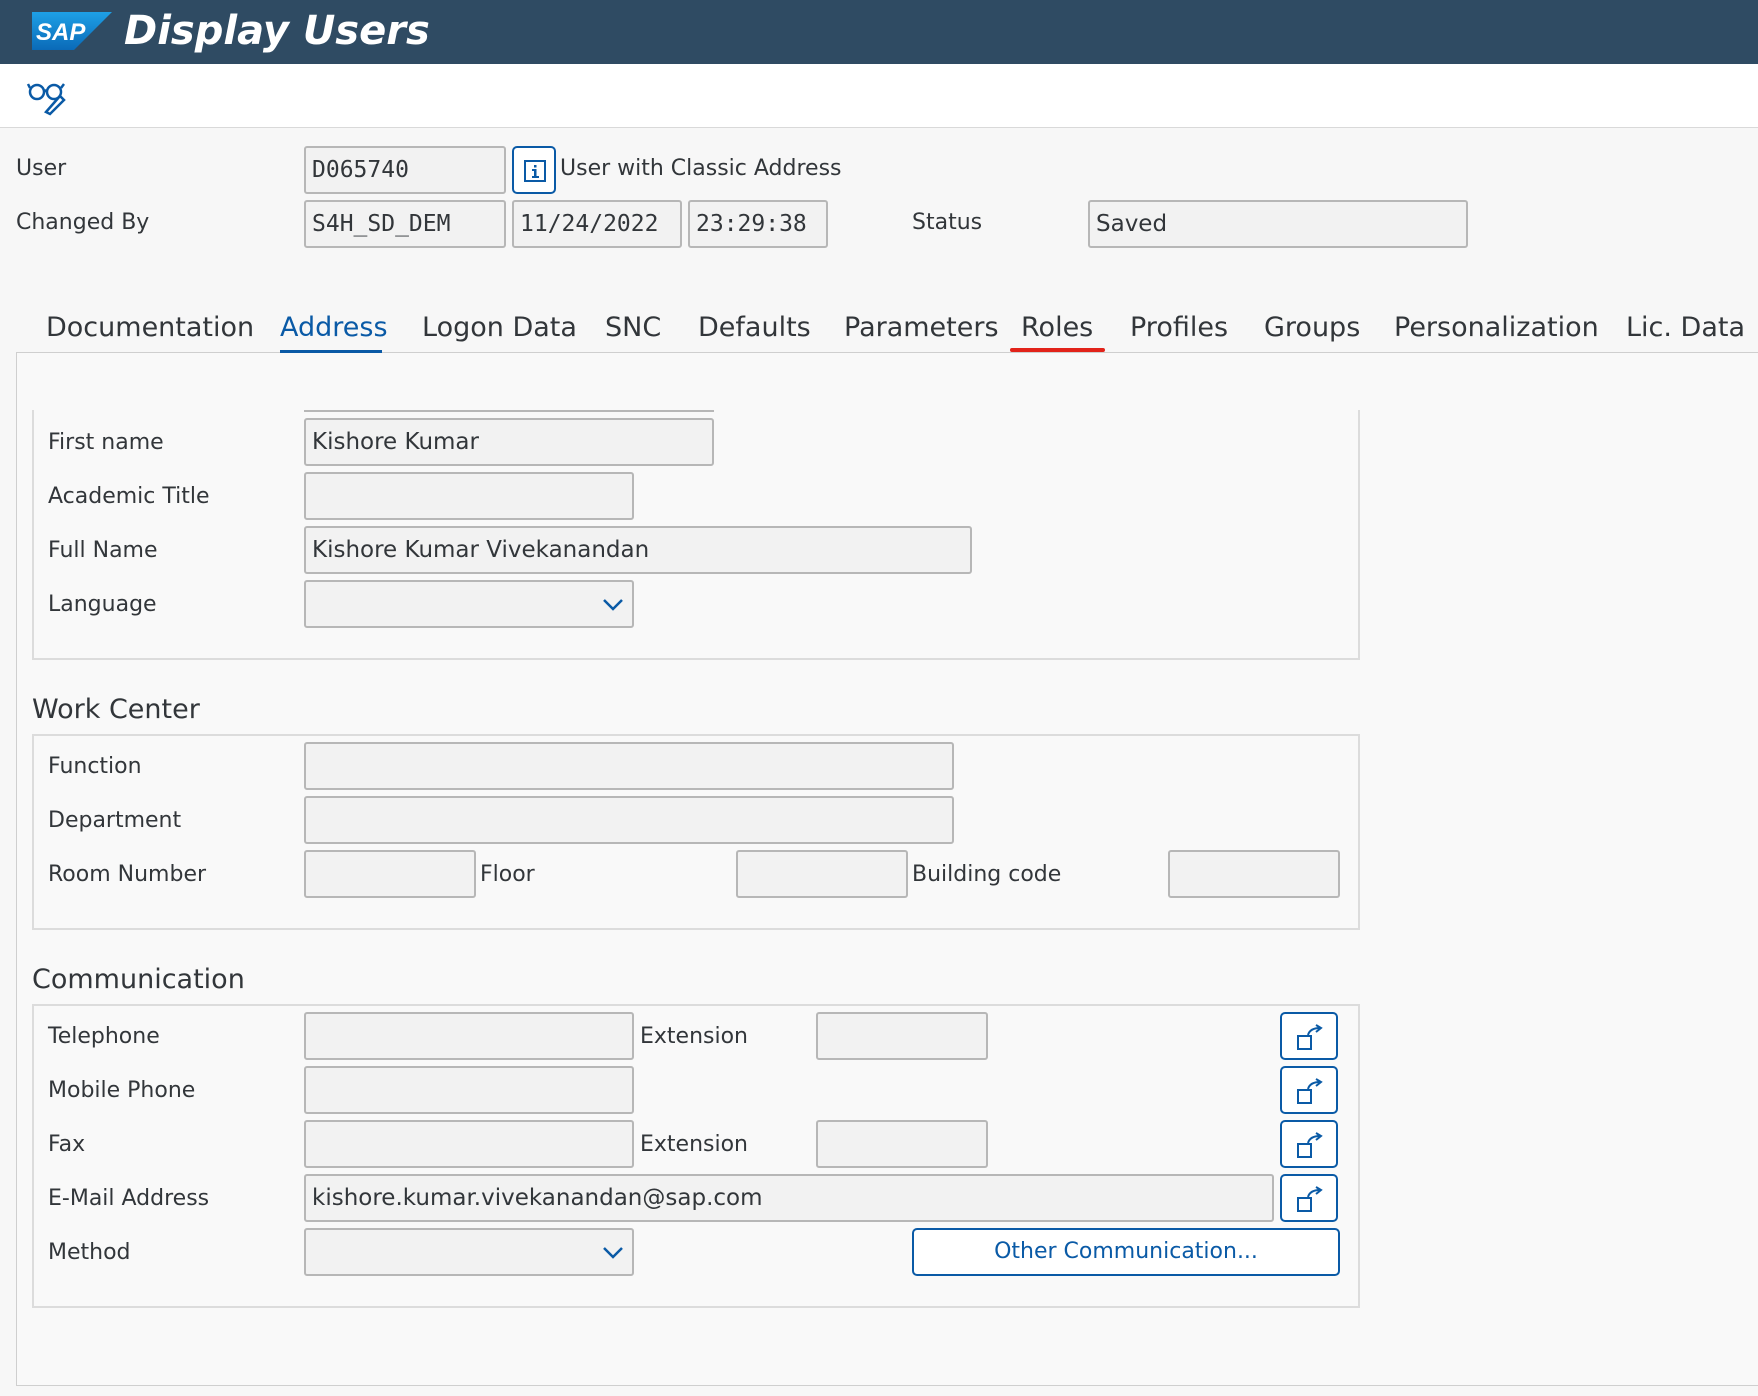 The width and height of the screenshot is (1758, 1396). Describe the element at coordinates (902, 1144) in the screenshot. I see `fax-extension-field` at that location.